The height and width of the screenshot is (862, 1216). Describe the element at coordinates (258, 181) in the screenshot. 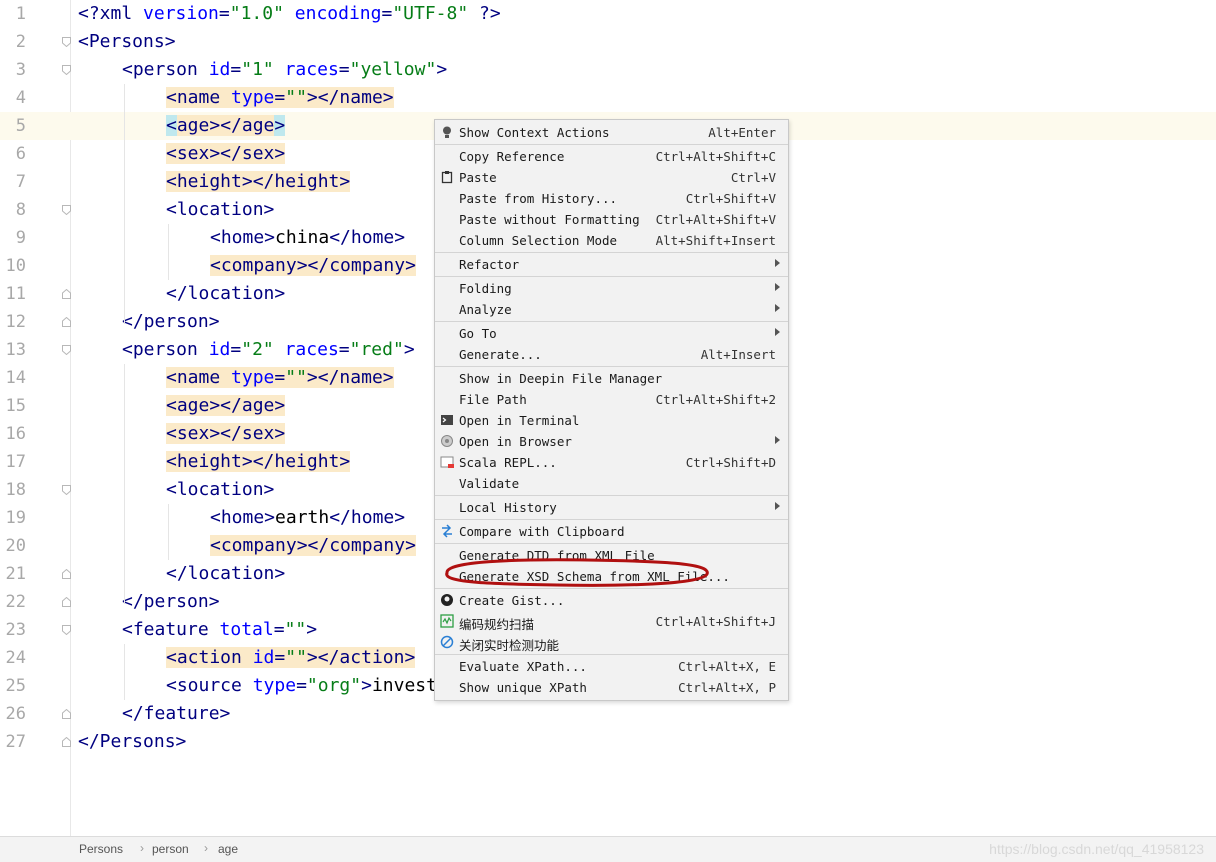

I see `code-token: <height></height>` at that location.